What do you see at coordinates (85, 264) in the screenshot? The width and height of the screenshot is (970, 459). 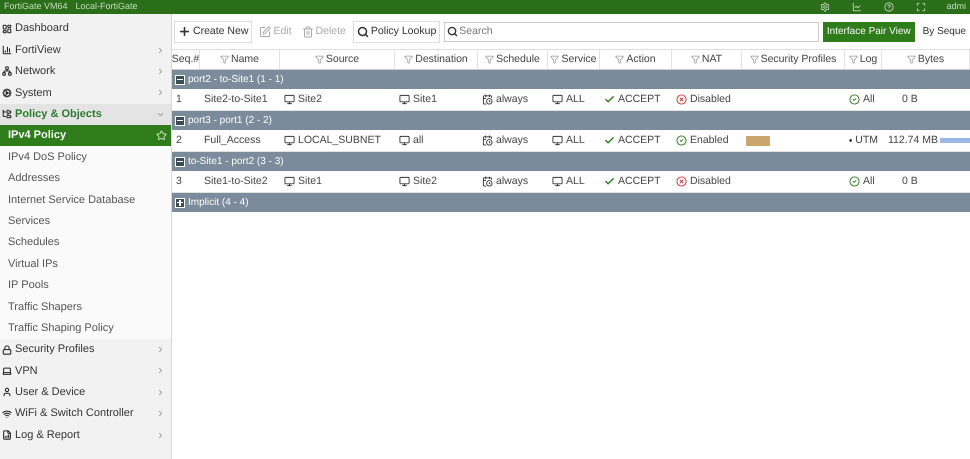 I see `sidebar-subitem: Virtual IPs` at bounding box center [85, 264].